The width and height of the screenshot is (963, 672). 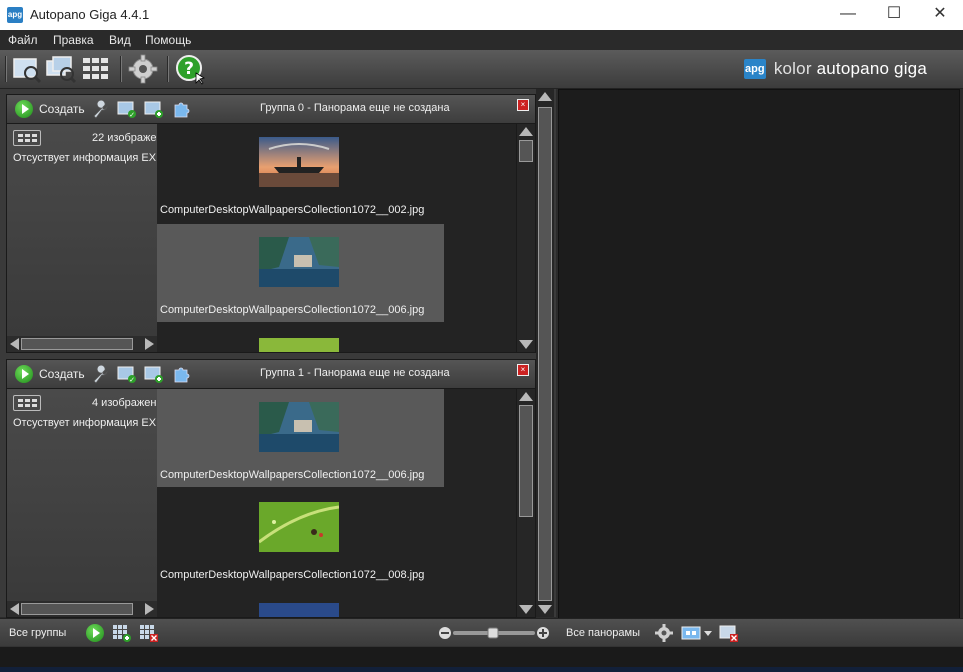 I want to click on status-strip, so click(x=481, y=669).